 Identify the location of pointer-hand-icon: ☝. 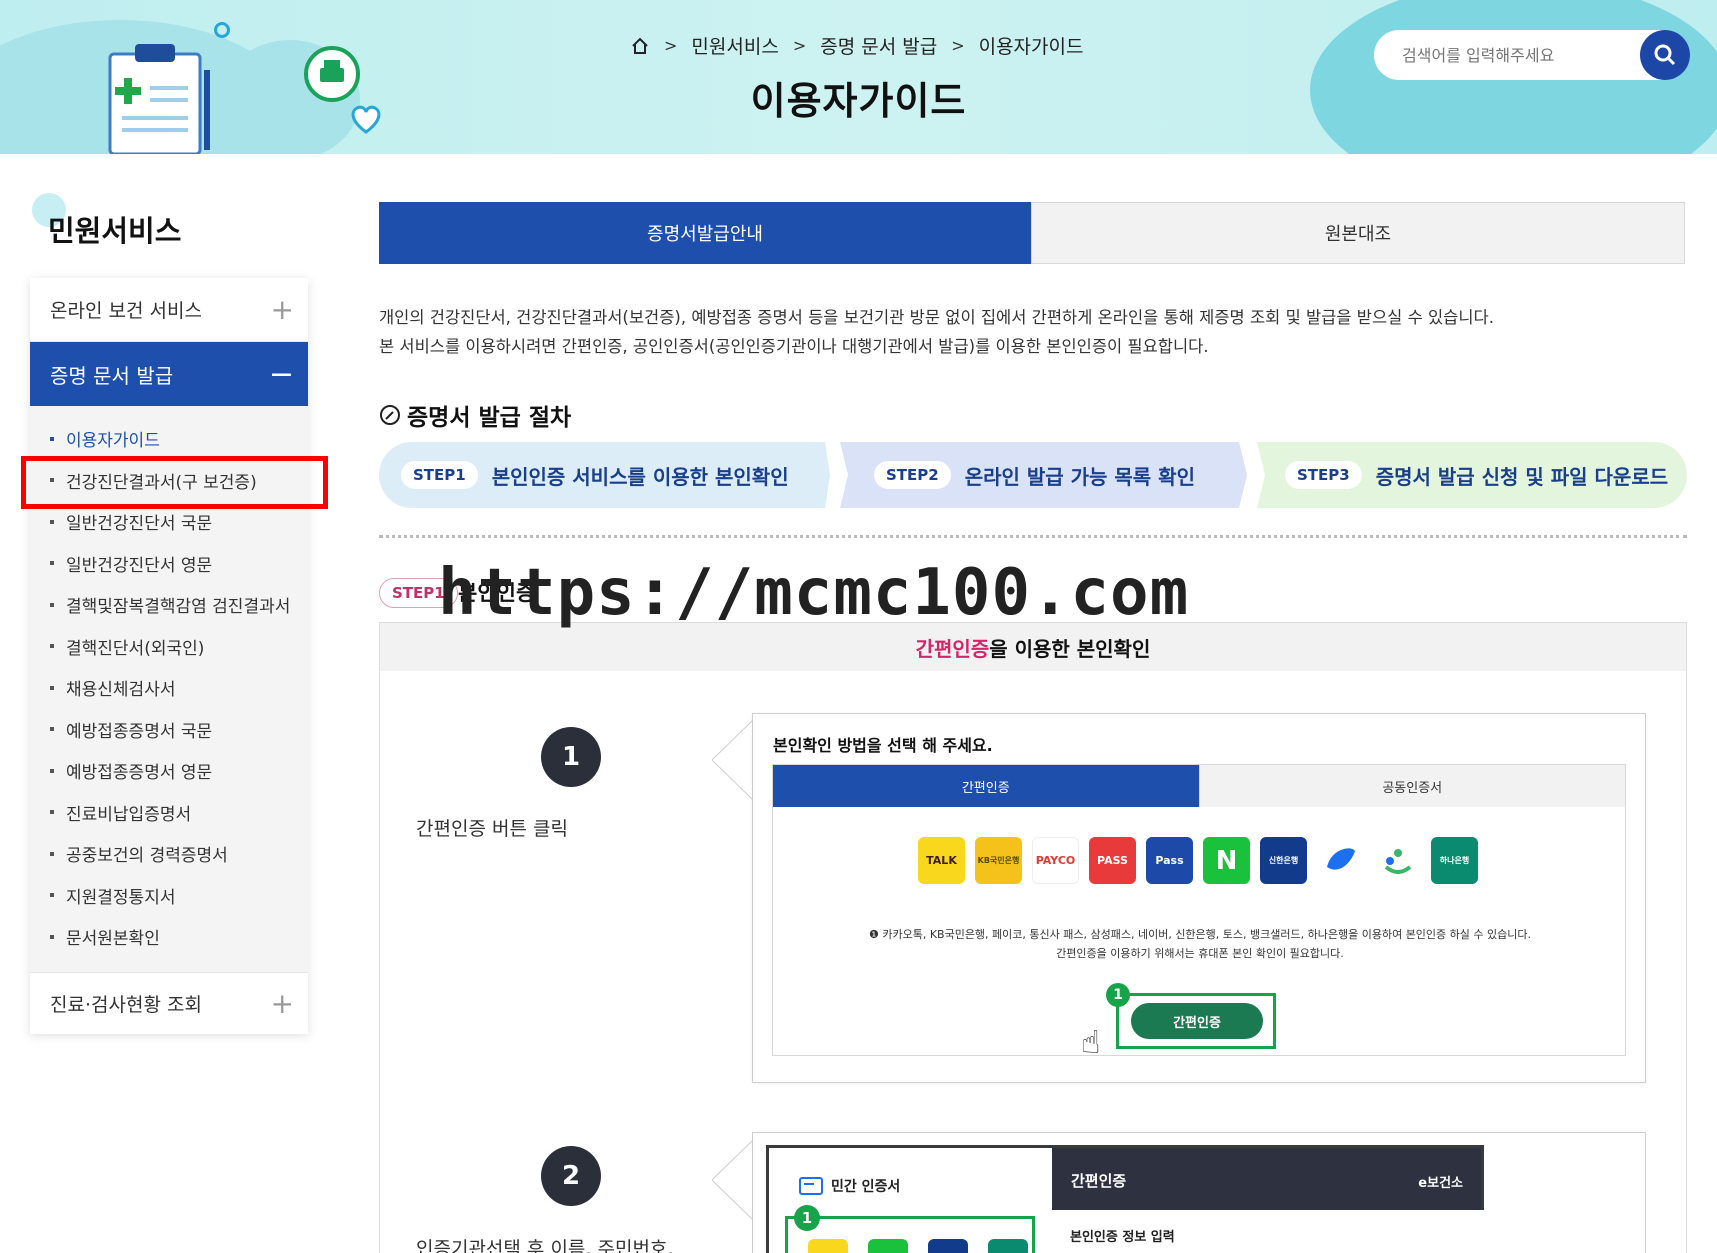
(1091, 1042).